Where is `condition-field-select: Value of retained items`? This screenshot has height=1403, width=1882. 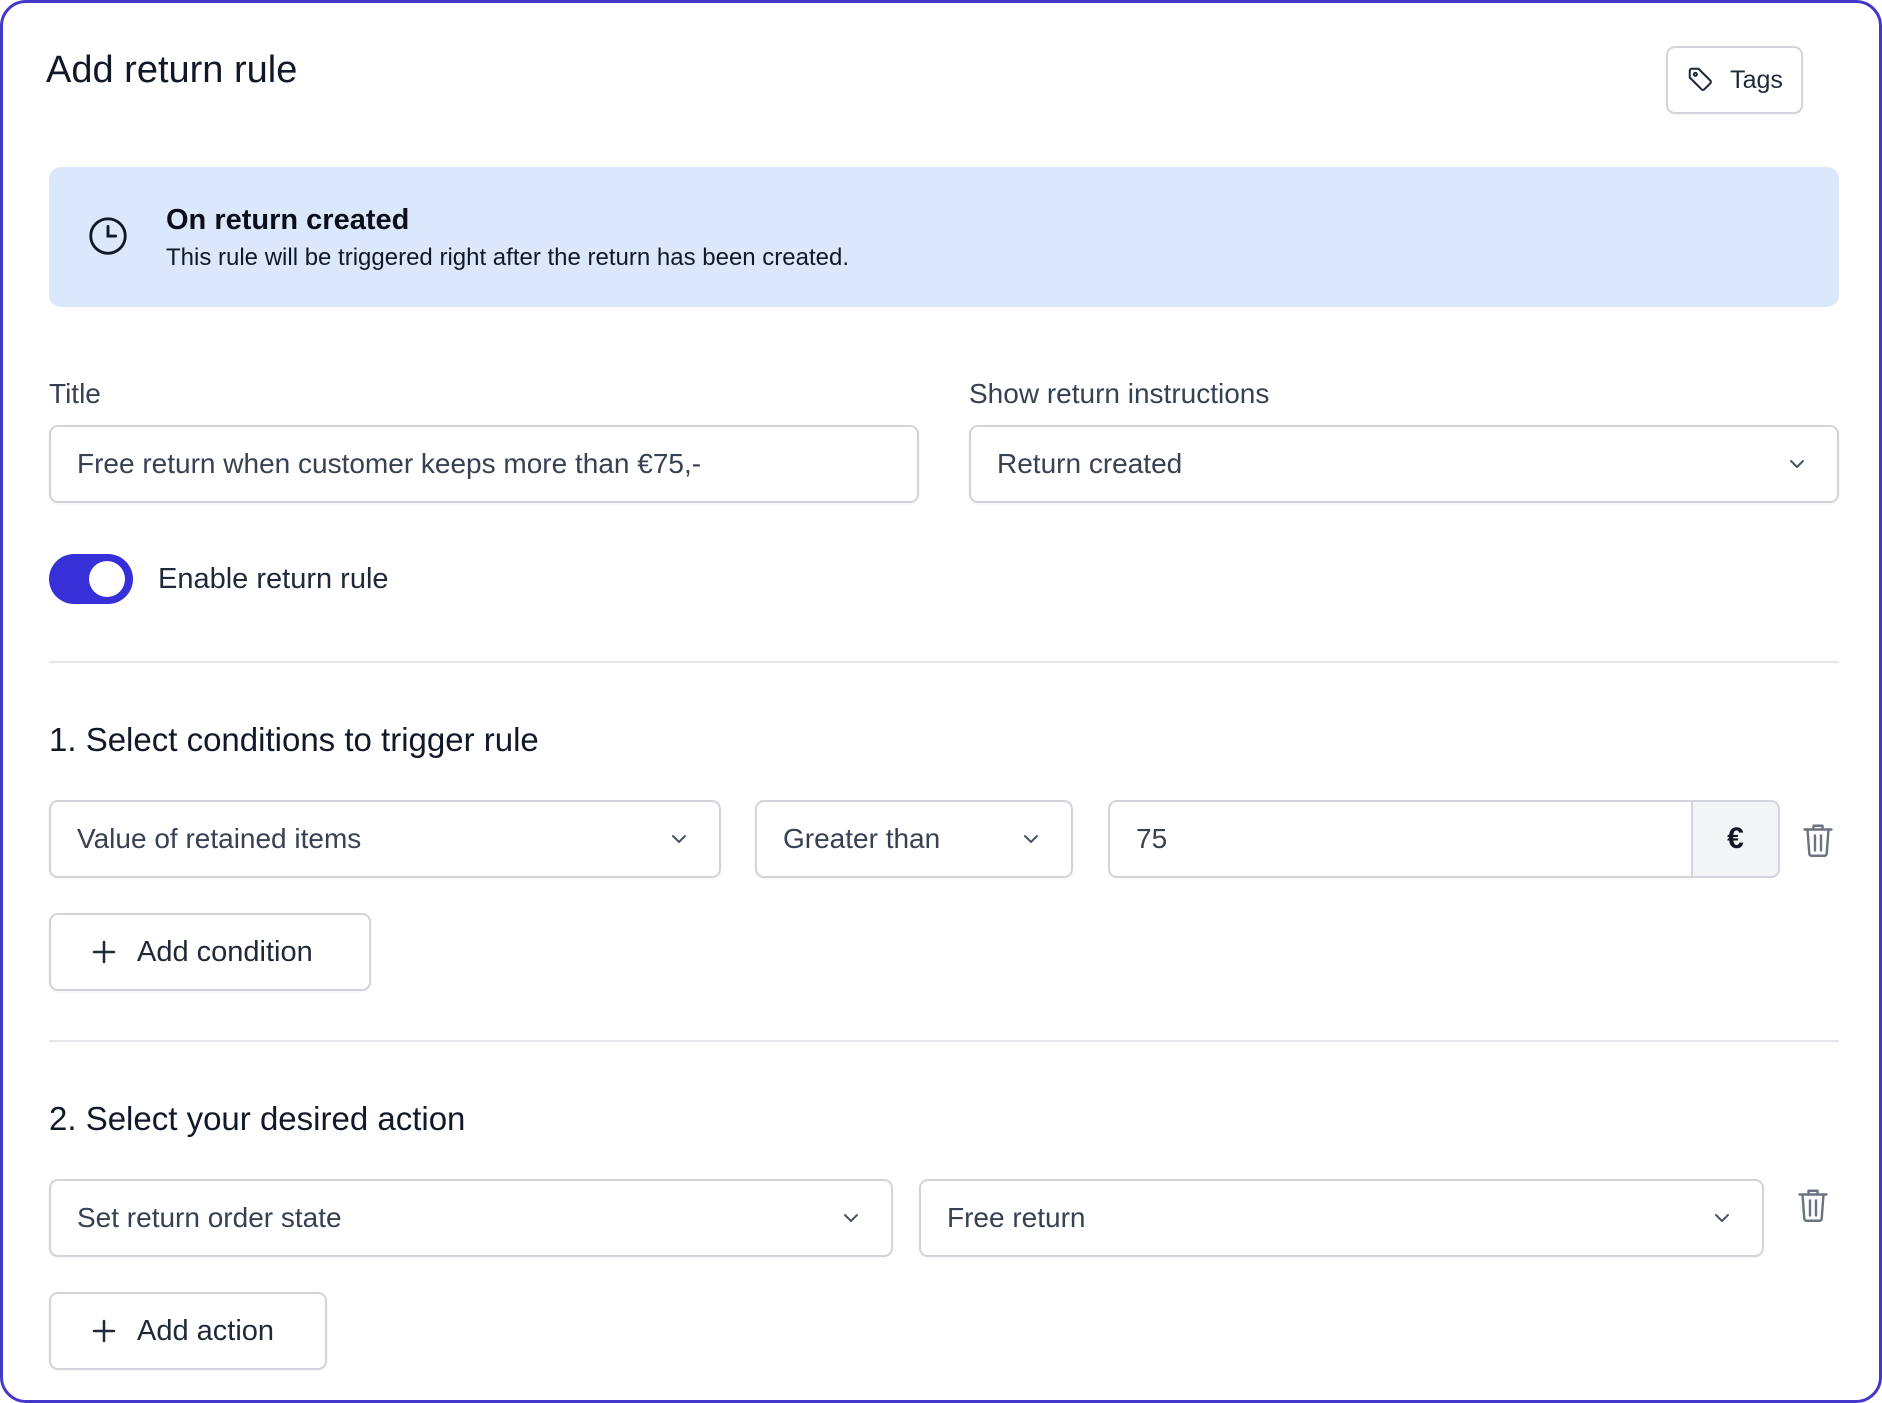 condition-field-select: Value of retained items is located at coordinates (385, 839).